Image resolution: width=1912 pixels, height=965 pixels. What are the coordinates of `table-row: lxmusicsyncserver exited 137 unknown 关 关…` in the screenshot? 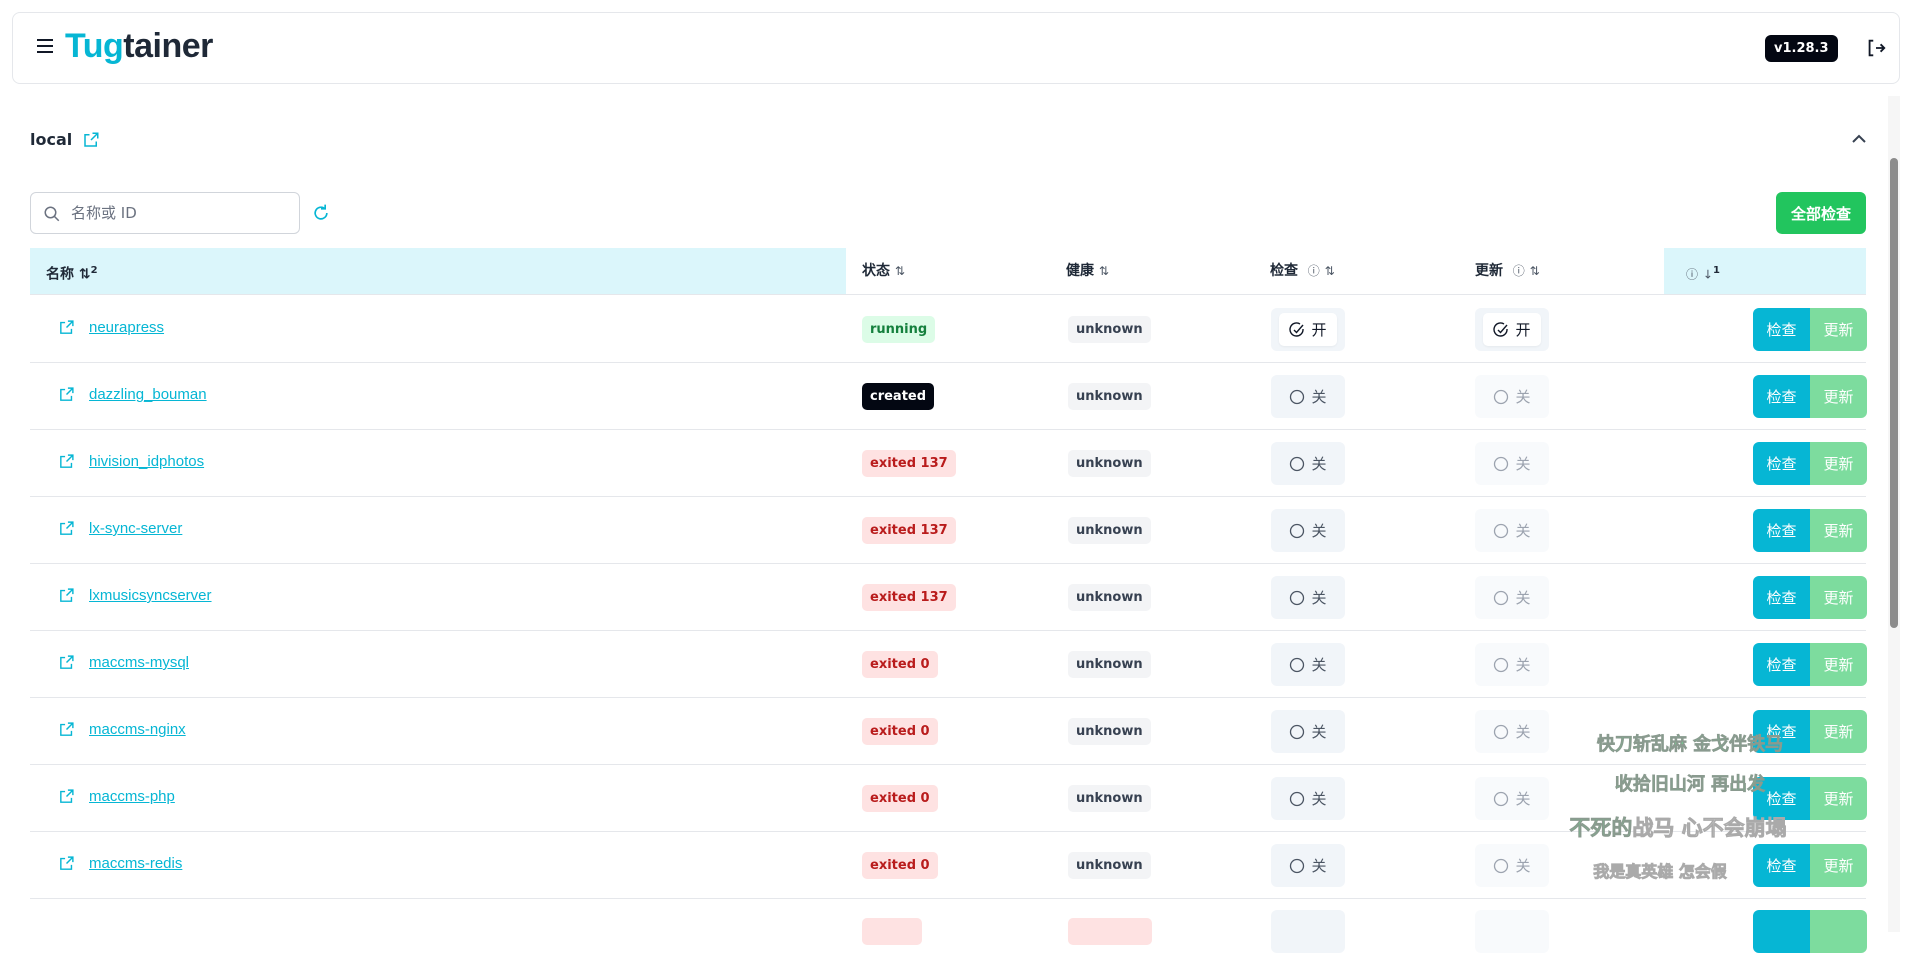 It's located at (948, 597).